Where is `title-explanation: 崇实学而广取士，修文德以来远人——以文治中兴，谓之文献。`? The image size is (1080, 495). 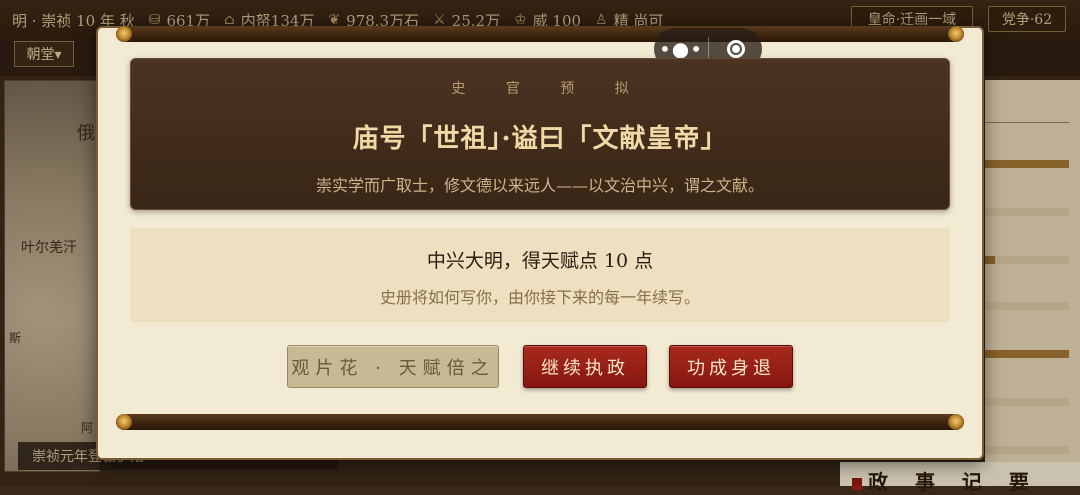 title-explanation: 崇实学而广取士，修文德以来远人——以文治中兴，谓之文献。 is located at coordinates (539, 185).